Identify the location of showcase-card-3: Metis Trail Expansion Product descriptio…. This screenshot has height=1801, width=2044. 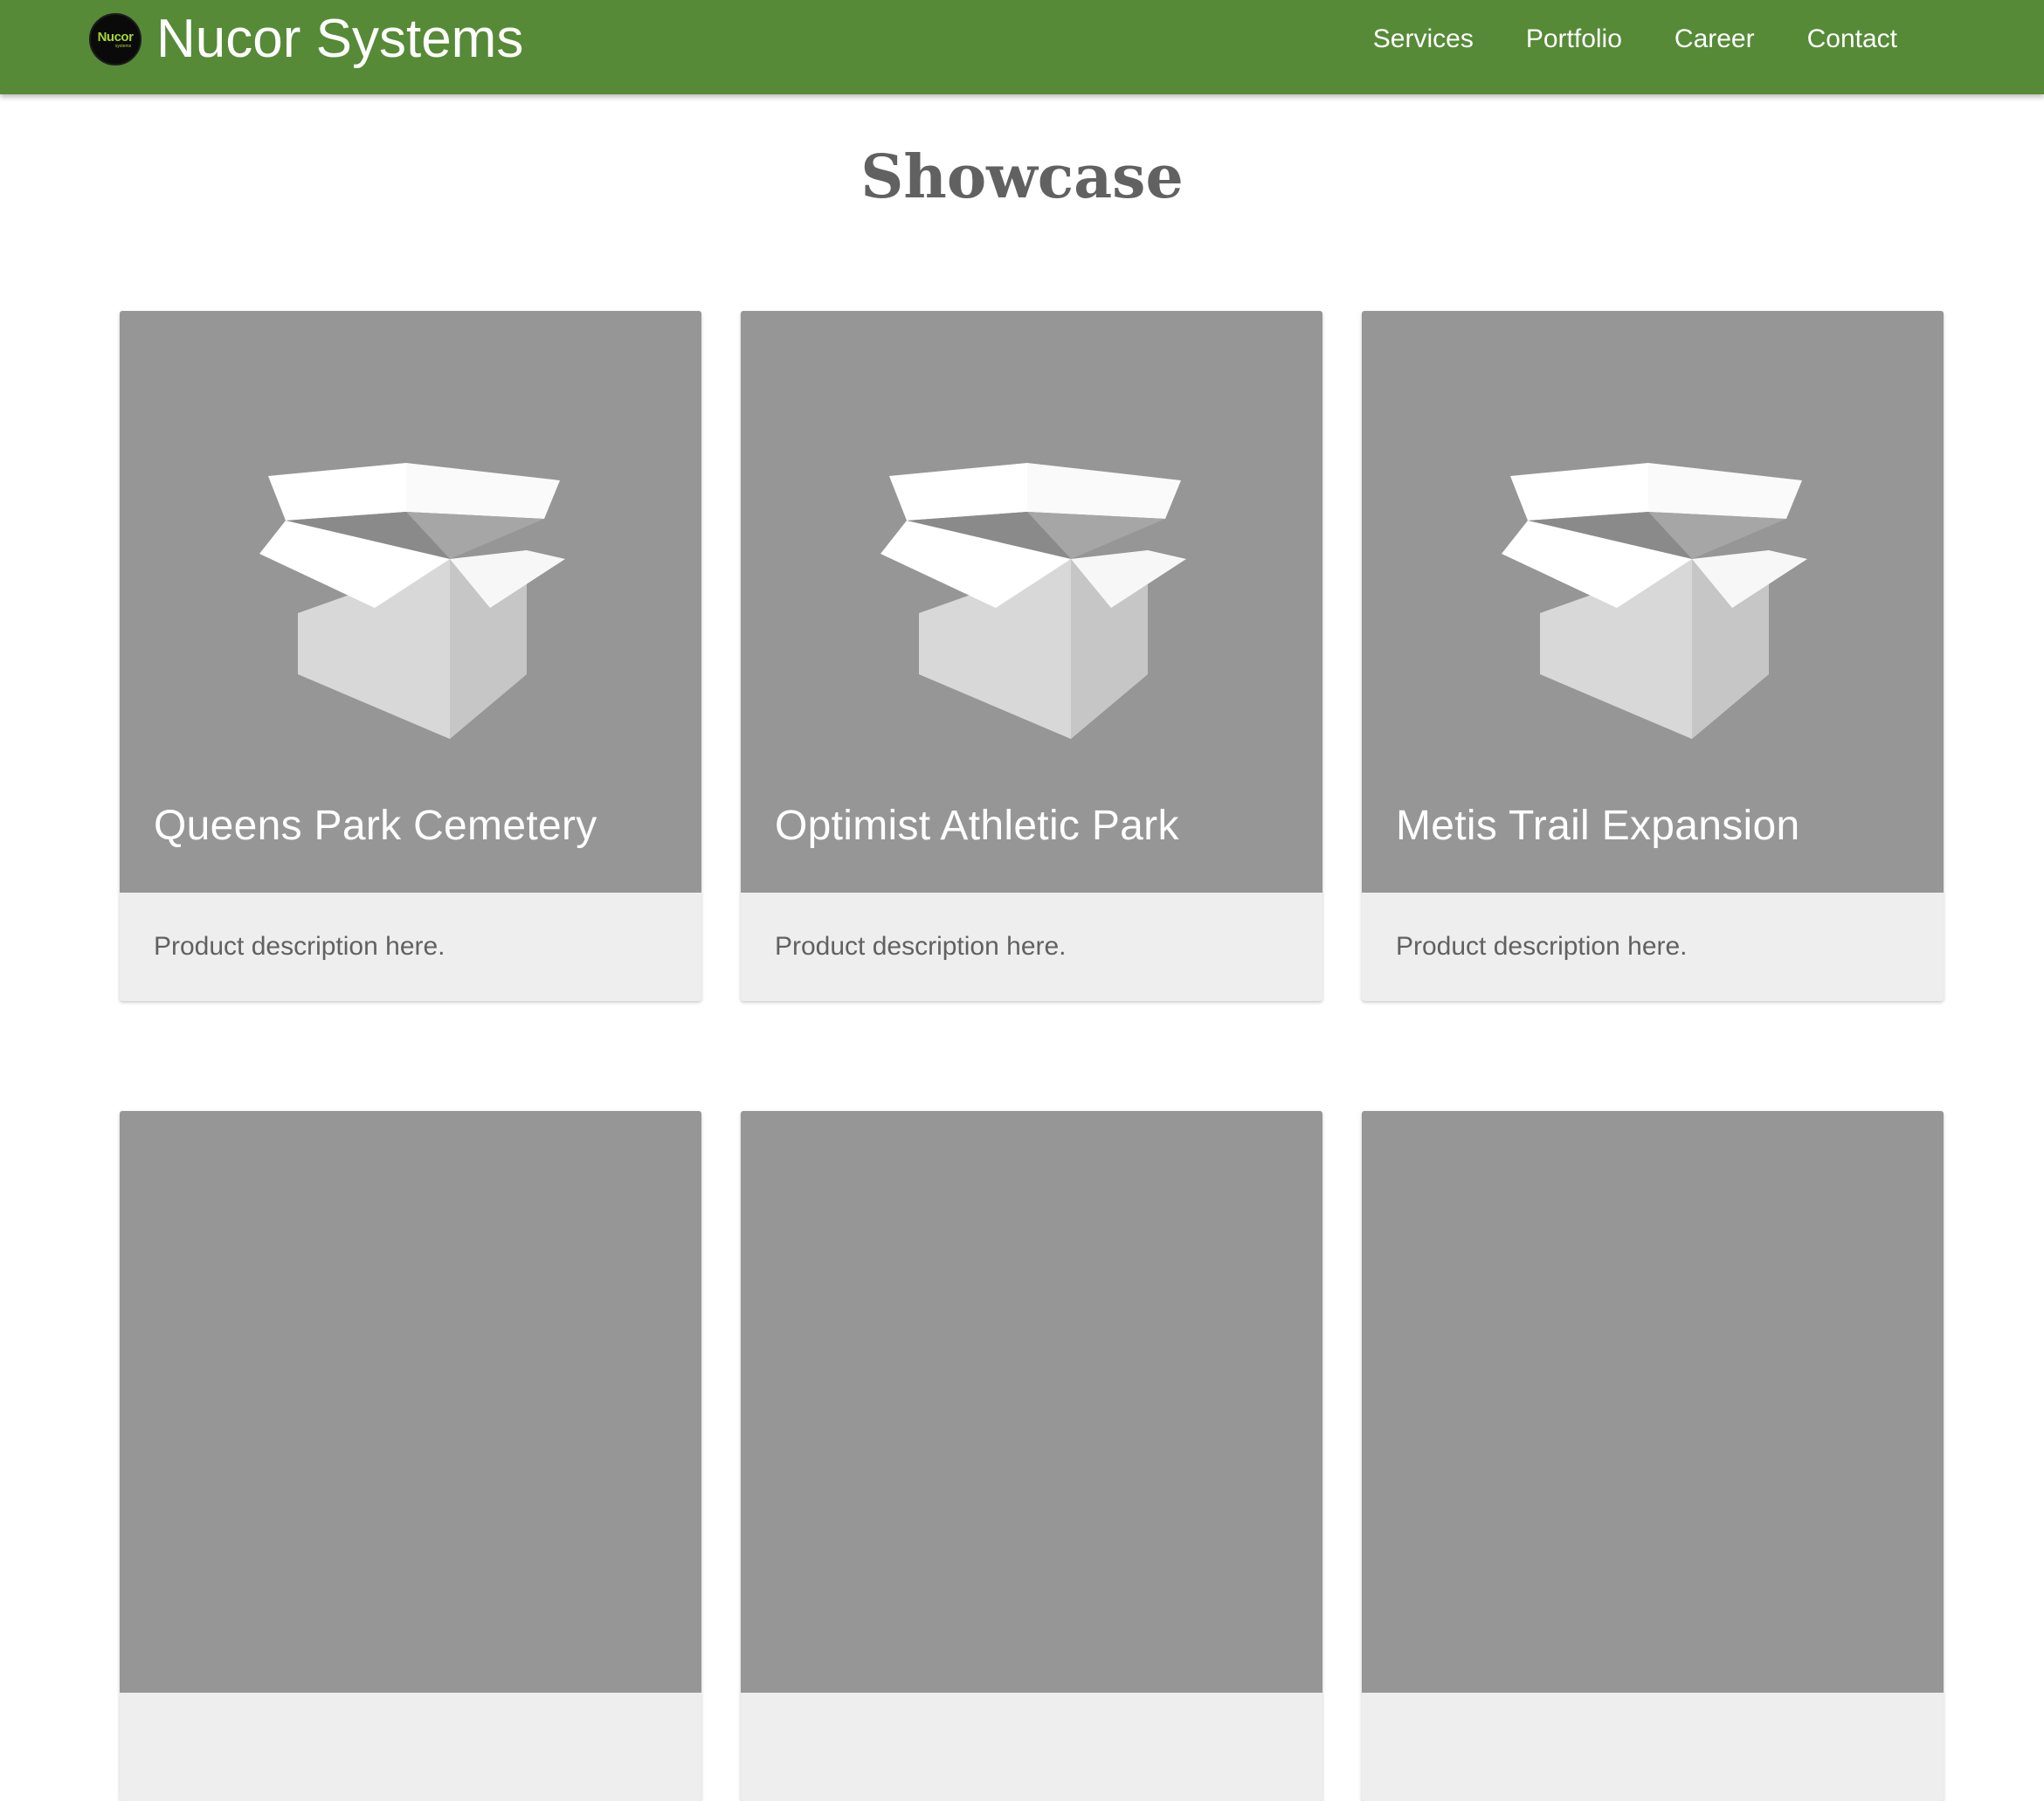
(1653, 656).